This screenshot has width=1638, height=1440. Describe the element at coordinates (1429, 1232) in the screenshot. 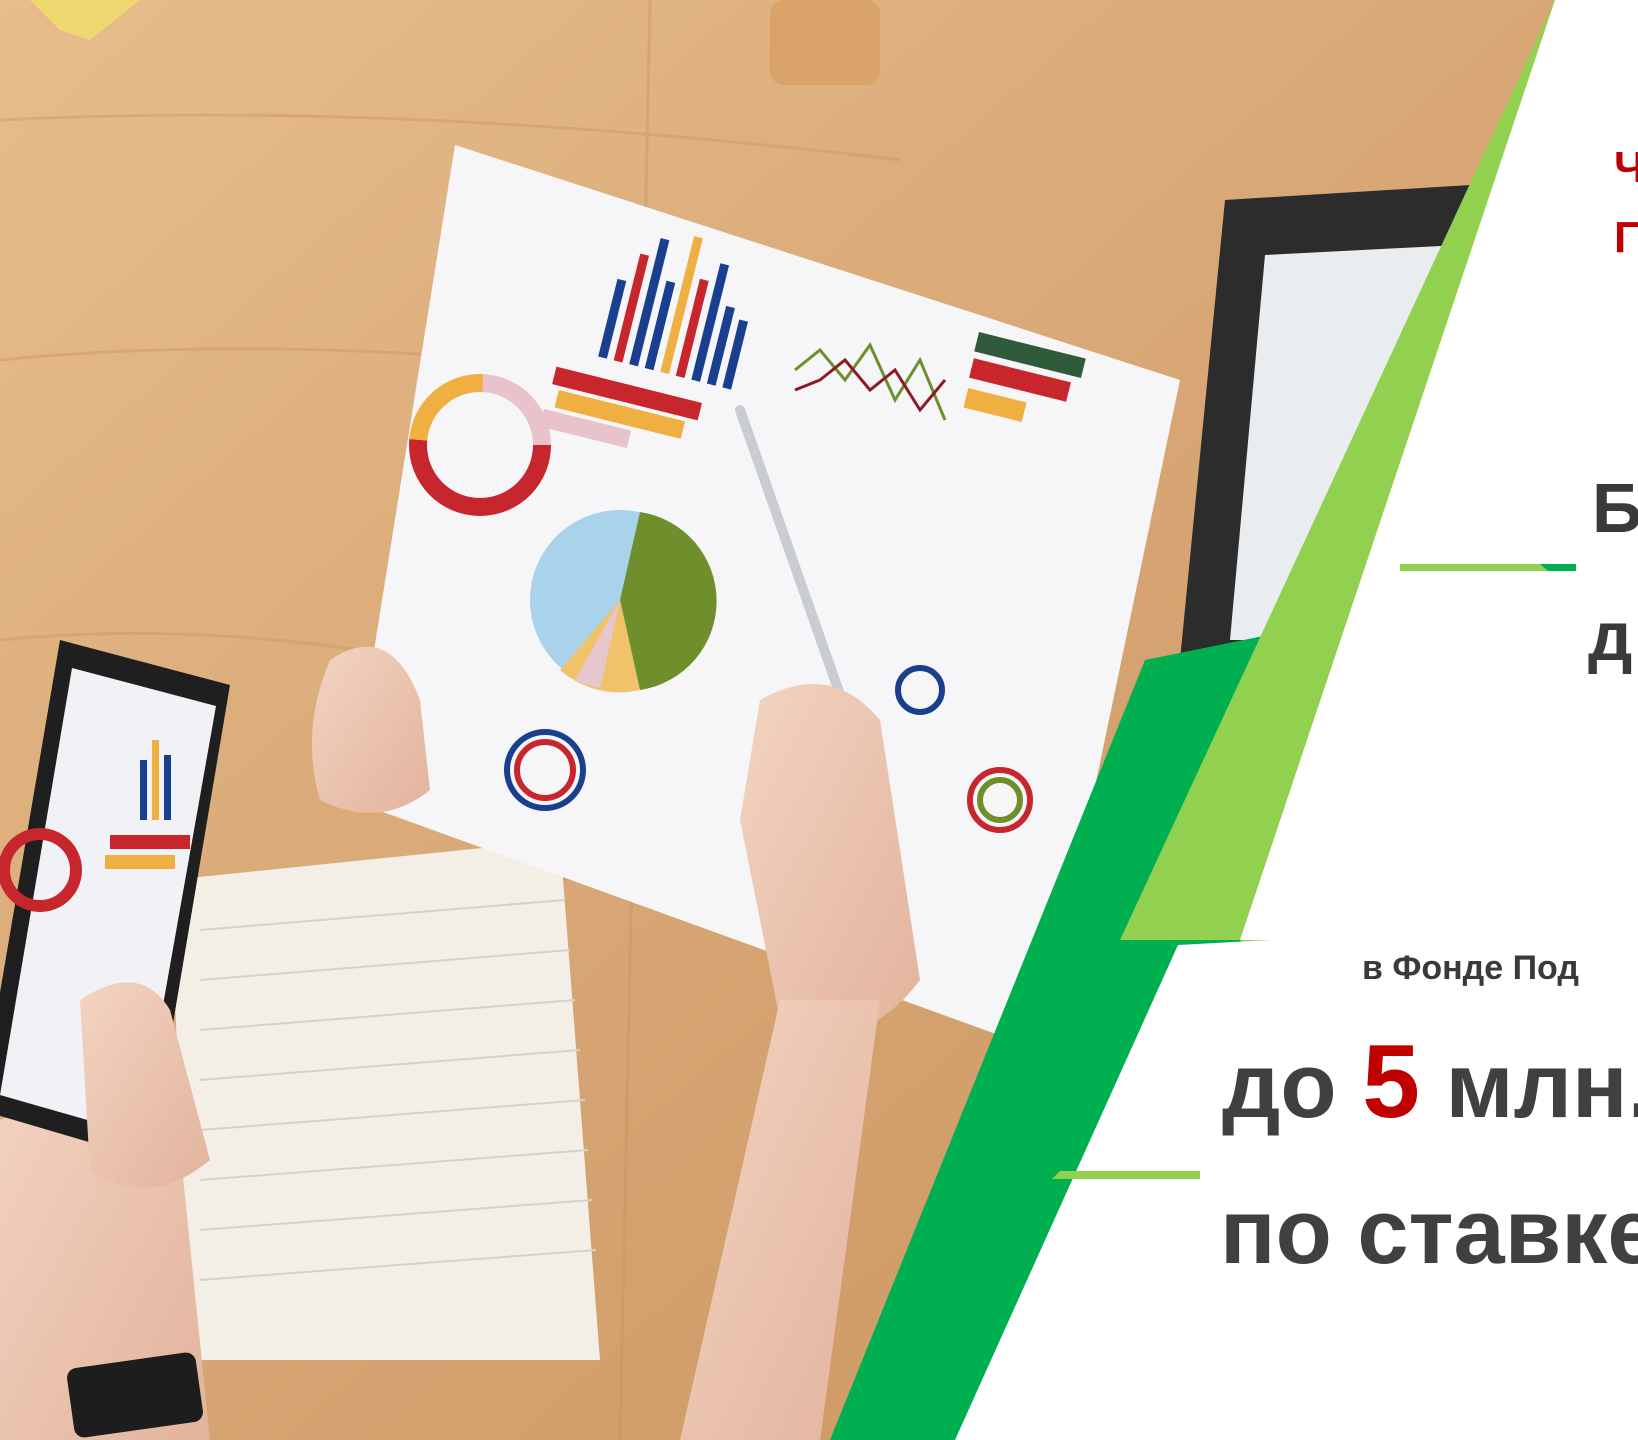

I see `rate-text: по ставке` at that location.